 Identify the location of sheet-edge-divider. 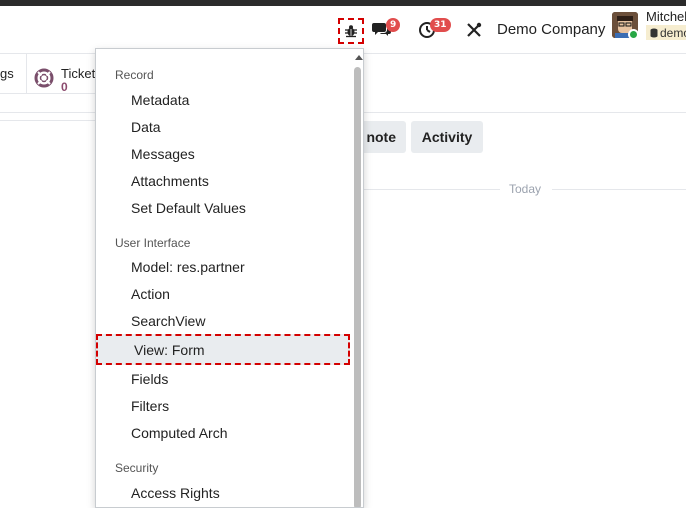
(50, 120).